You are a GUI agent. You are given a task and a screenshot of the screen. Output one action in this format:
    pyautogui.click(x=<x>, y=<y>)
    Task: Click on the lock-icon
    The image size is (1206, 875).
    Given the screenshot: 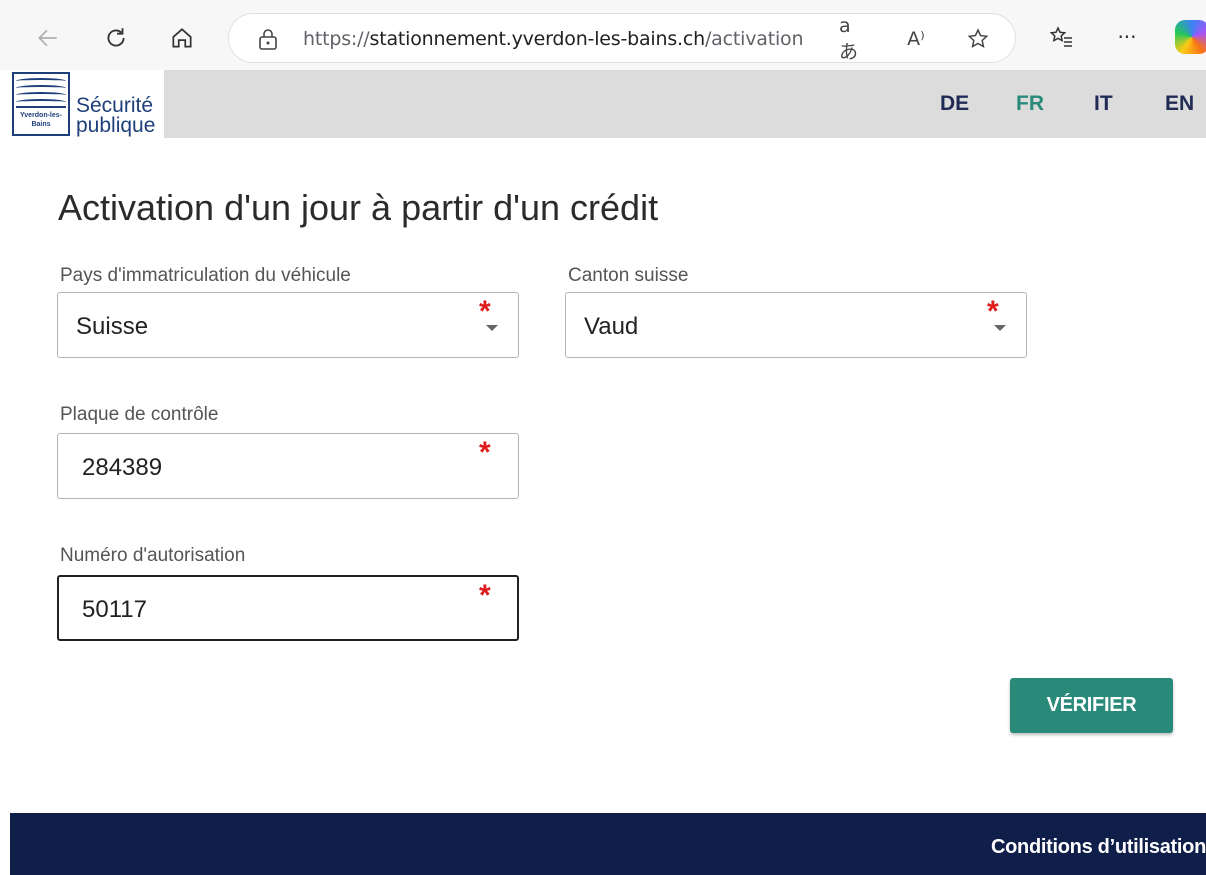 What is the action you would take?
    pyautogui.click(x=268, y=39)
    